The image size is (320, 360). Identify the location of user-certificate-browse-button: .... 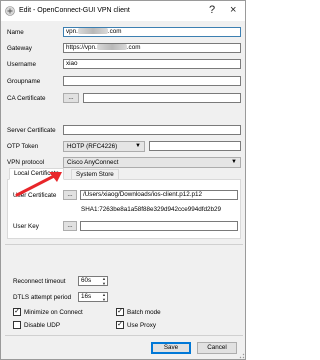
(70, 195).